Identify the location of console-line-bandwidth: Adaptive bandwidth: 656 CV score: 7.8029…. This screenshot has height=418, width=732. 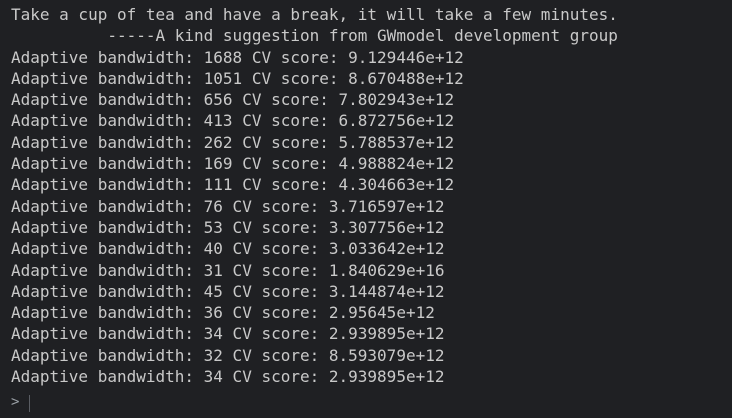
(233, 100).